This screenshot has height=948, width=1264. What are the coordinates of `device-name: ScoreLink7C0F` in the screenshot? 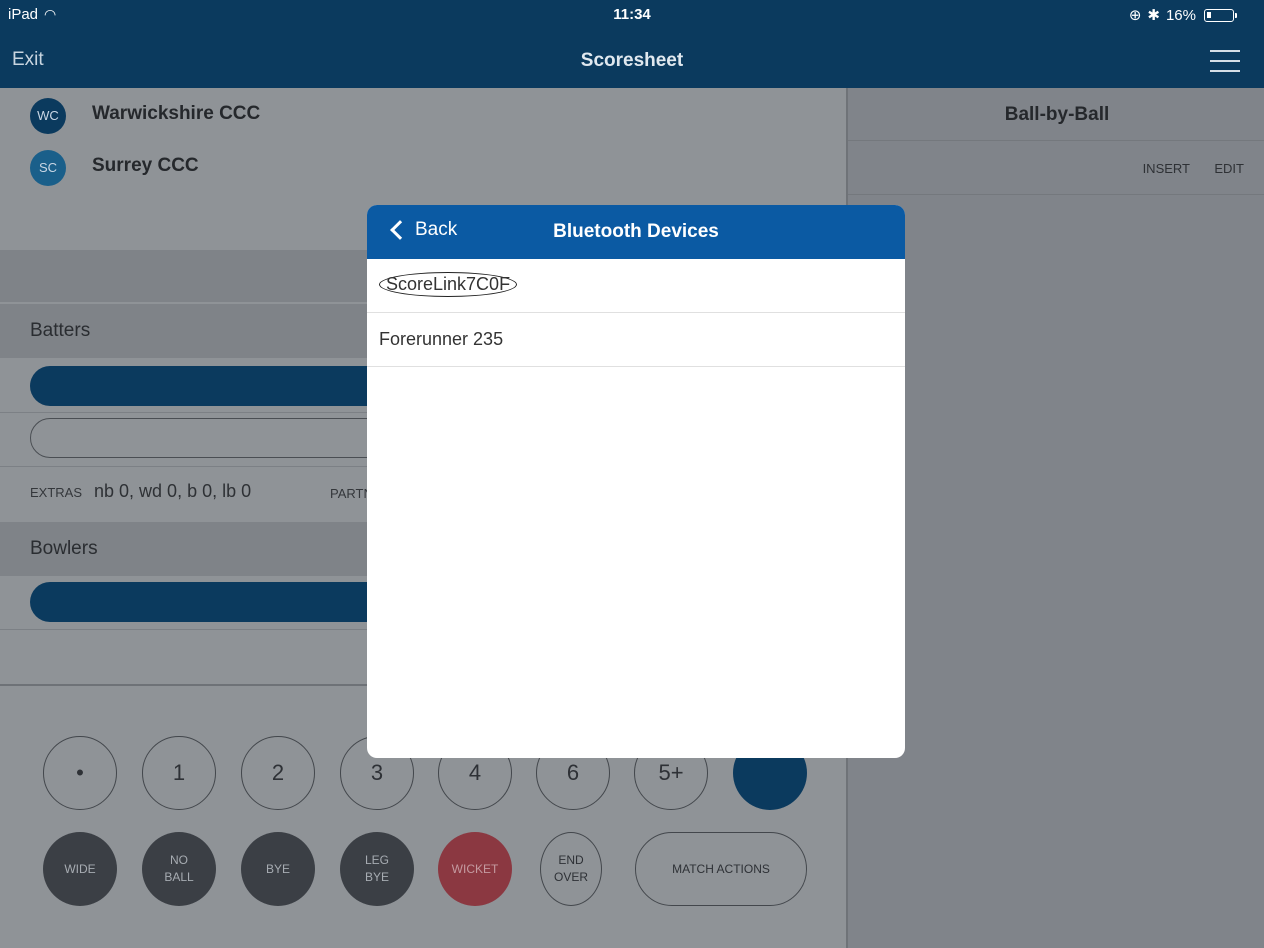 It's located at (448, 284).